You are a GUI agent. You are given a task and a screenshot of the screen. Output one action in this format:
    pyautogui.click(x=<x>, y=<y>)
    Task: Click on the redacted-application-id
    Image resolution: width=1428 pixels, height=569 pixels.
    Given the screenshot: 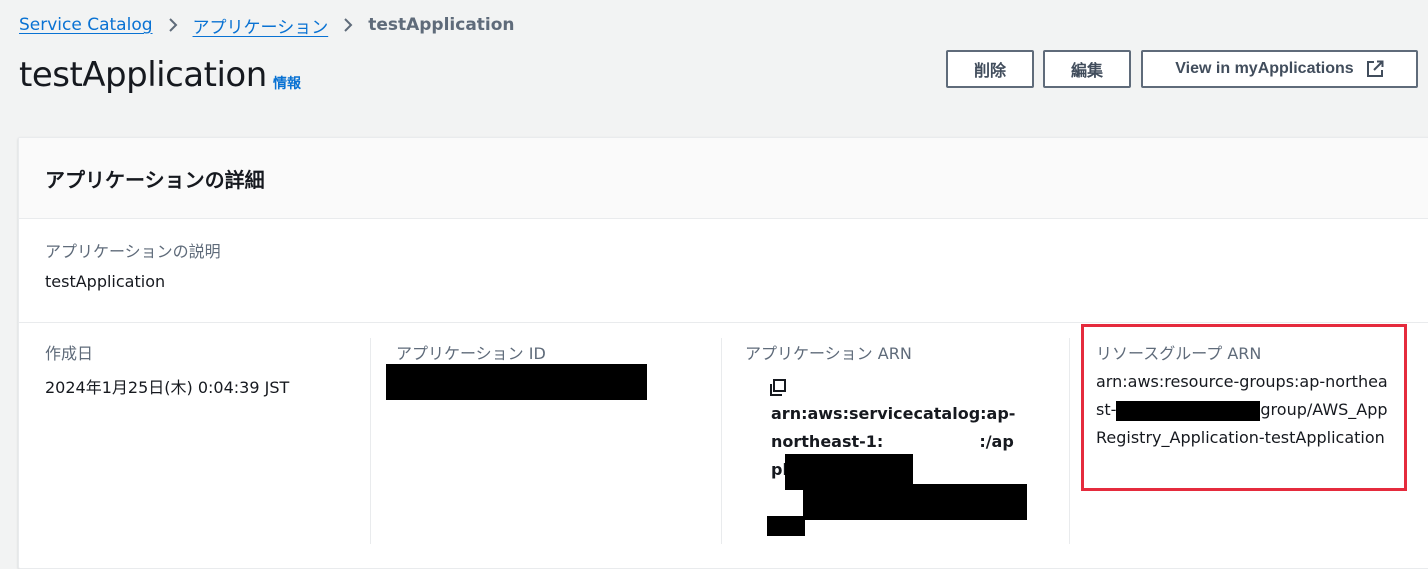 What is the action you would take?
    pyautogui.click(x=516, y=382)
    